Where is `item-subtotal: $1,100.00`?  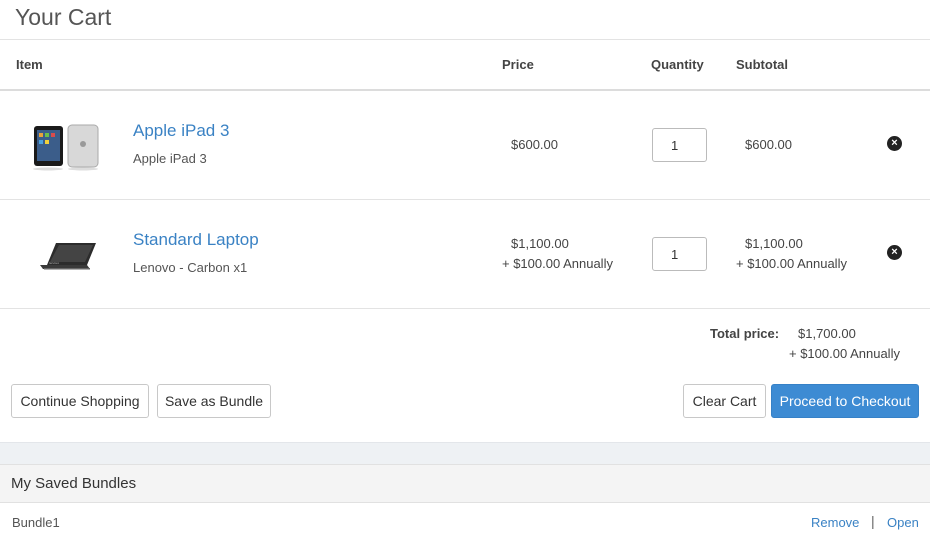
item-subtotal: $1,100.00 is located at coordinates (774, 243).